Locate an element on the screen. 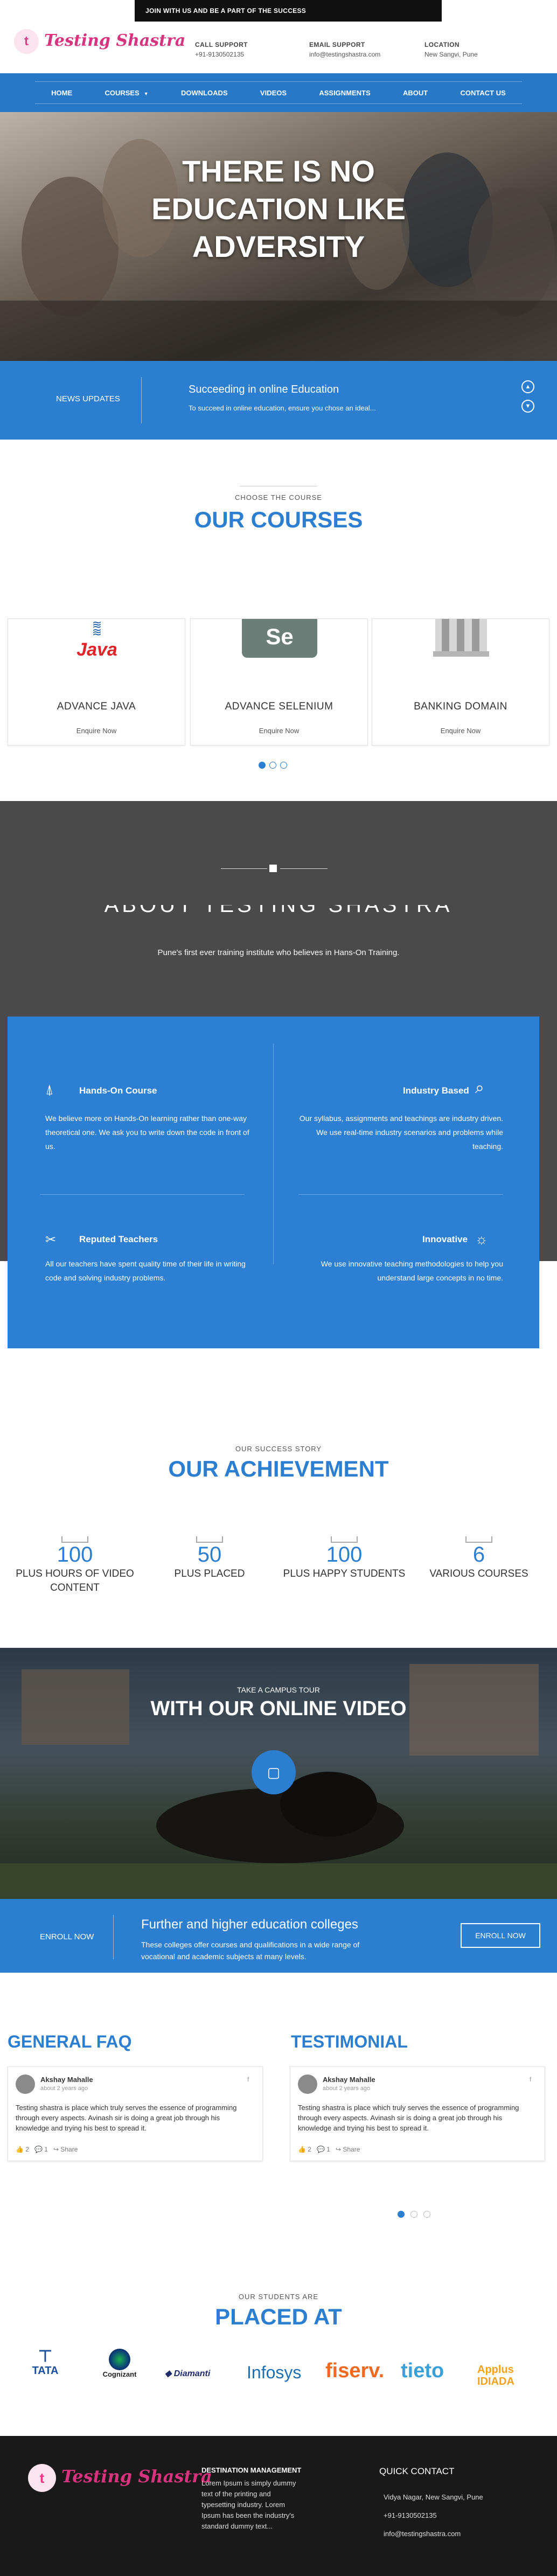 This screenshot has width=557, height=2576. bank-icon is located at coordinates (461, 638).